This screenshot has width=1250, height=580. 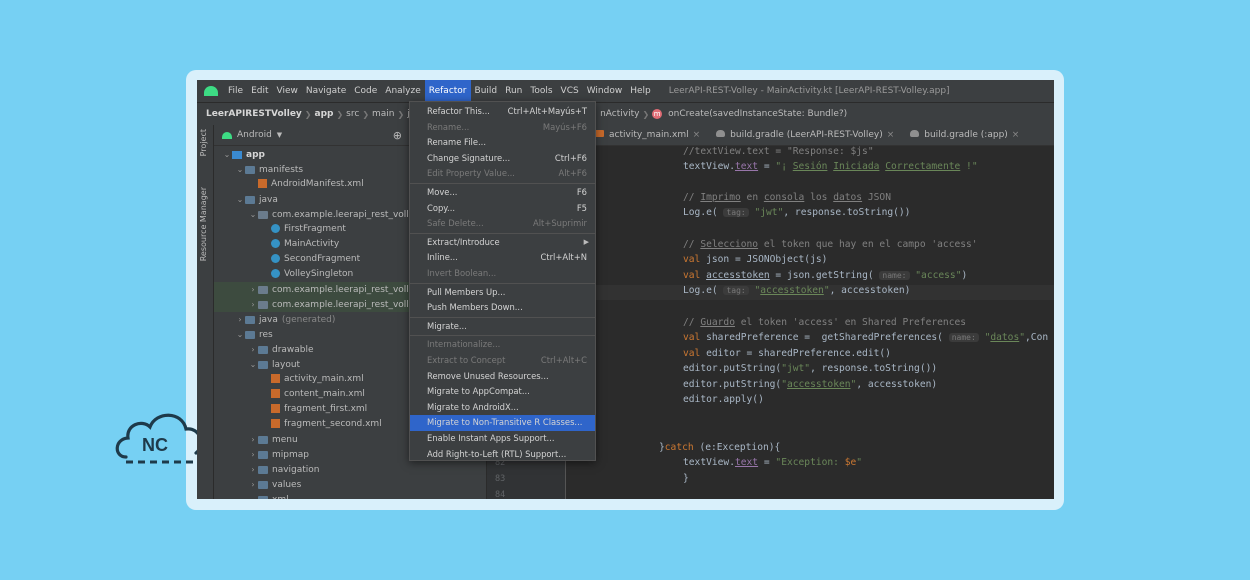 What do you see at coordinates (350, 469) in the screenshot?
I see `tree-item: › navigation` at bounding box center [350, 469].